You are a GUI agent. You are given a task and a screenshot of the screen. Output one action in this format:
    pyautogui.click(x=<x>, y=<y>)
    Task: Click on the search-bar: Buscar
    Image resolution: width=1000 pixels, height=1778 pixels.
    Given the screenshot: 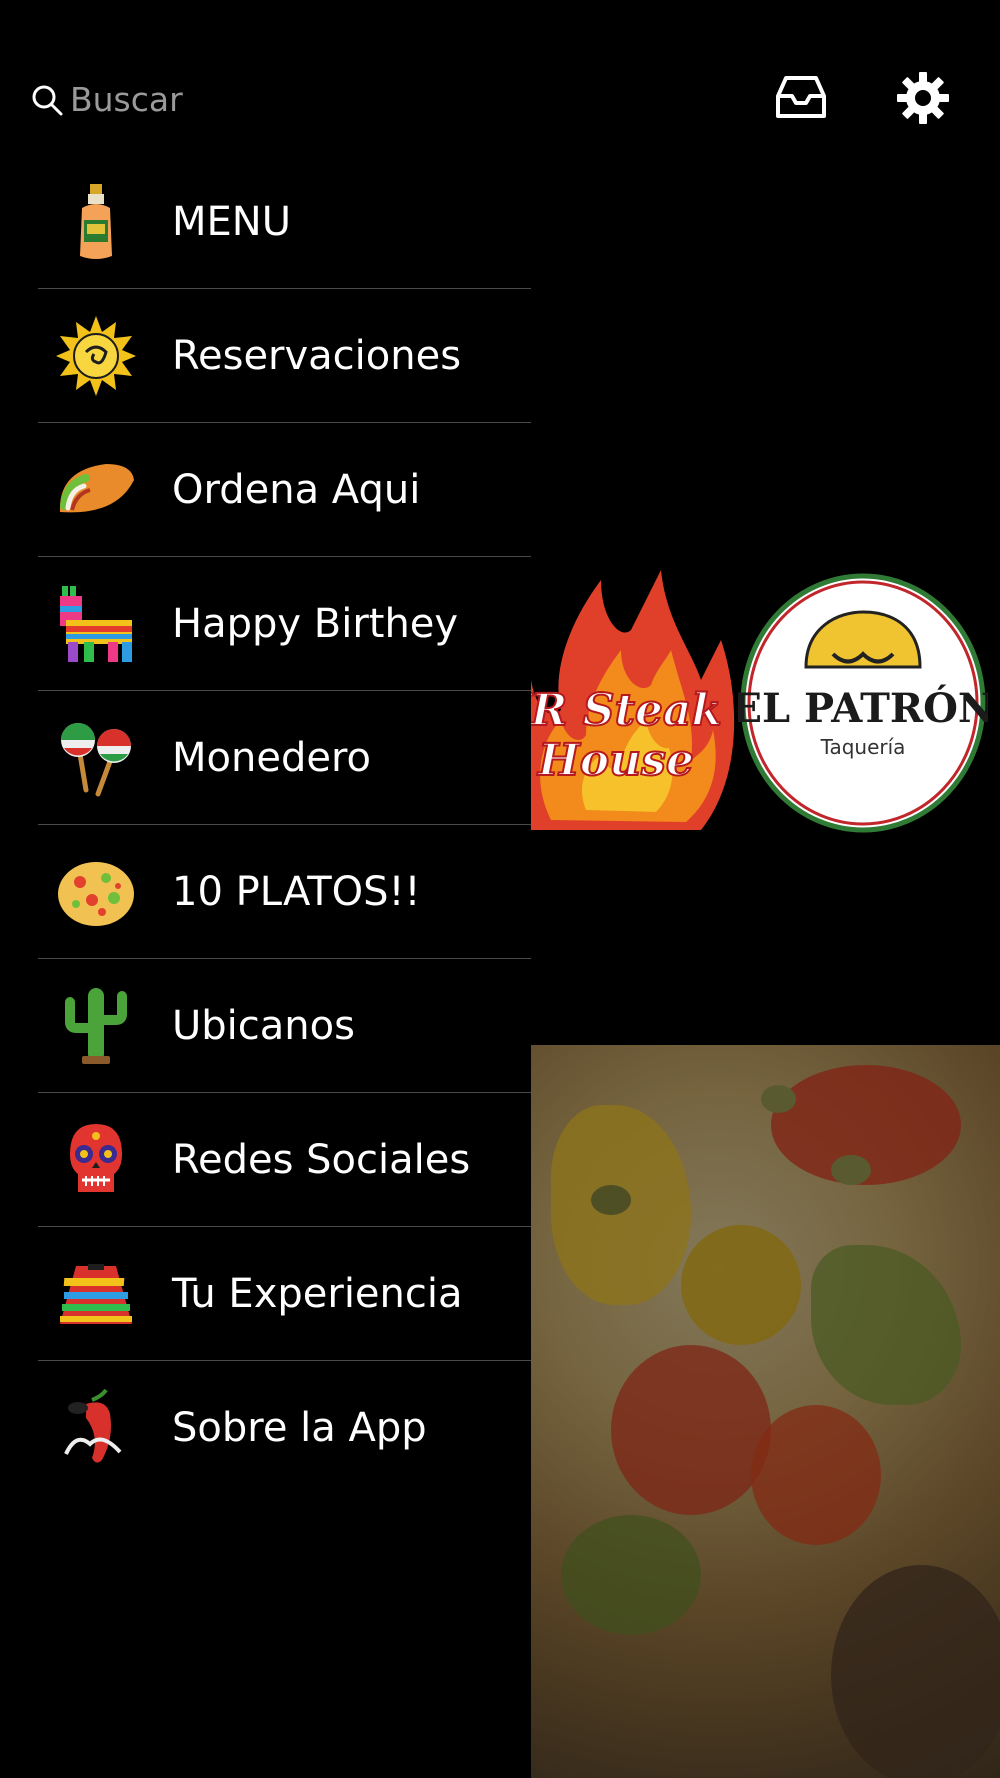 What is the action you would take?
    pyautogui.click(x=106, y=99)
    